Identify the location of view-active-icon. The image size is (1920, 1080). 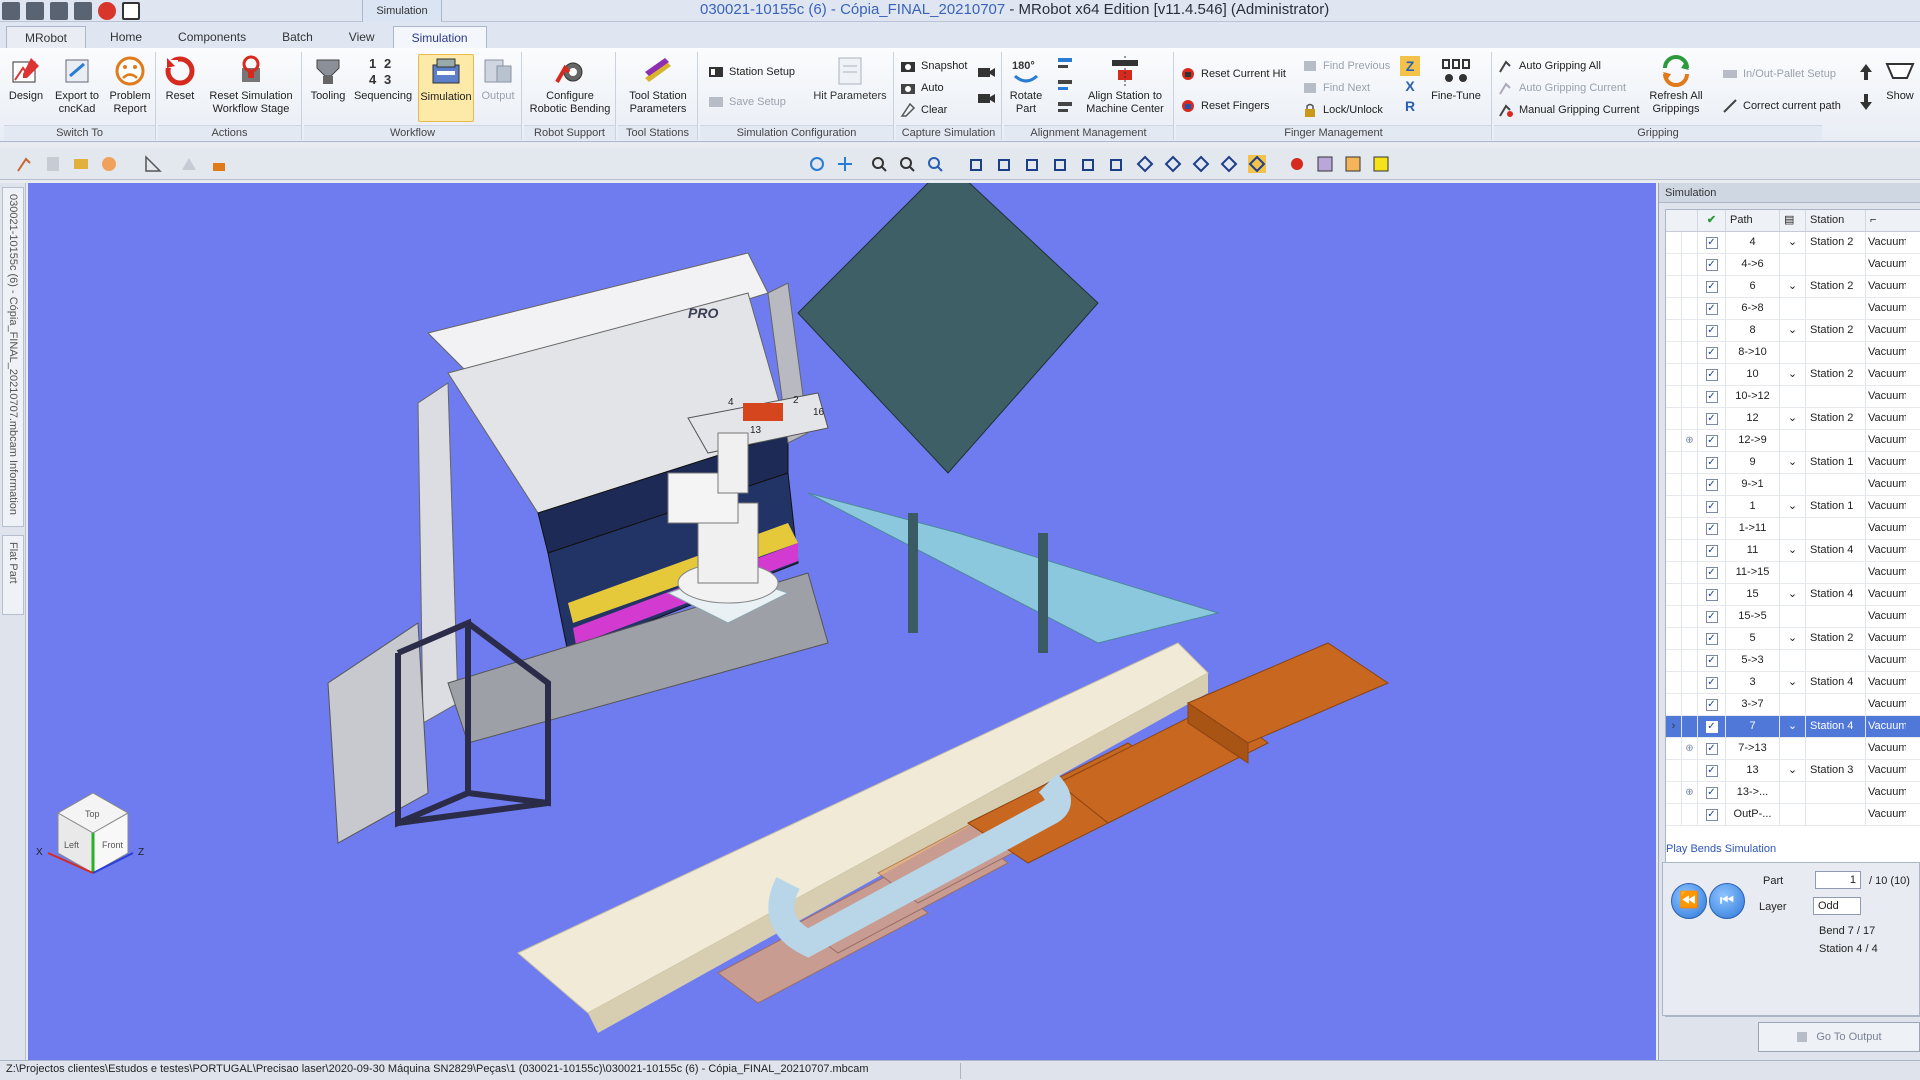
(1257, 164).